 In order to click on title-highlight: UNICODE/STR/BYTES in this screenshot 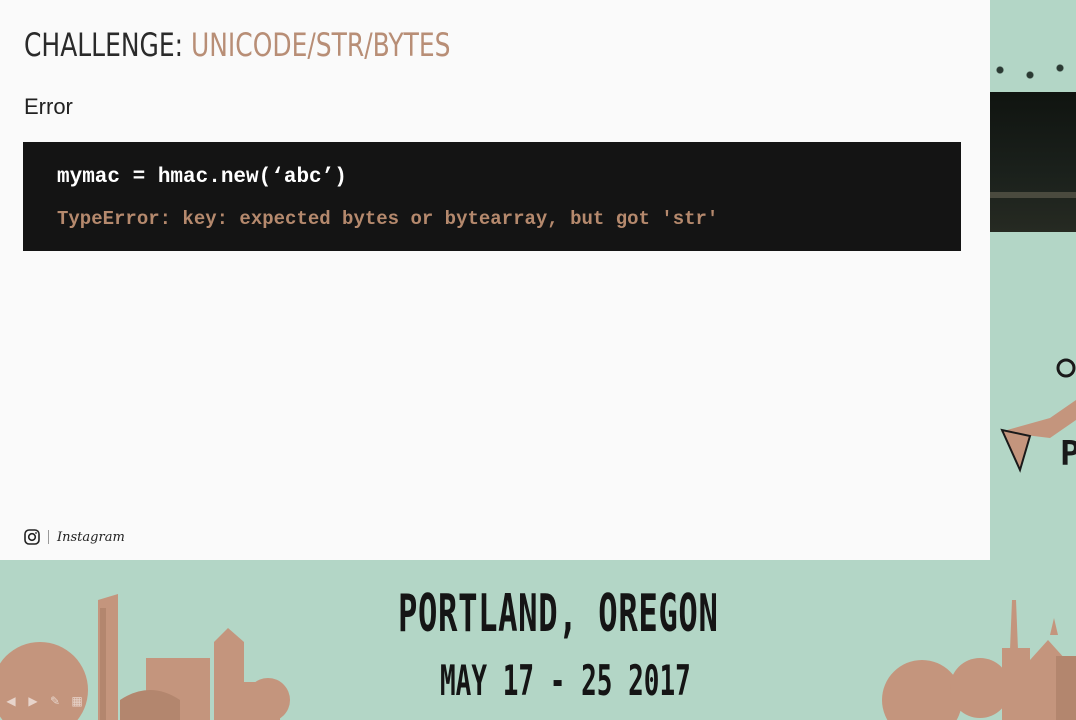, I will do `click(320, 45)`.